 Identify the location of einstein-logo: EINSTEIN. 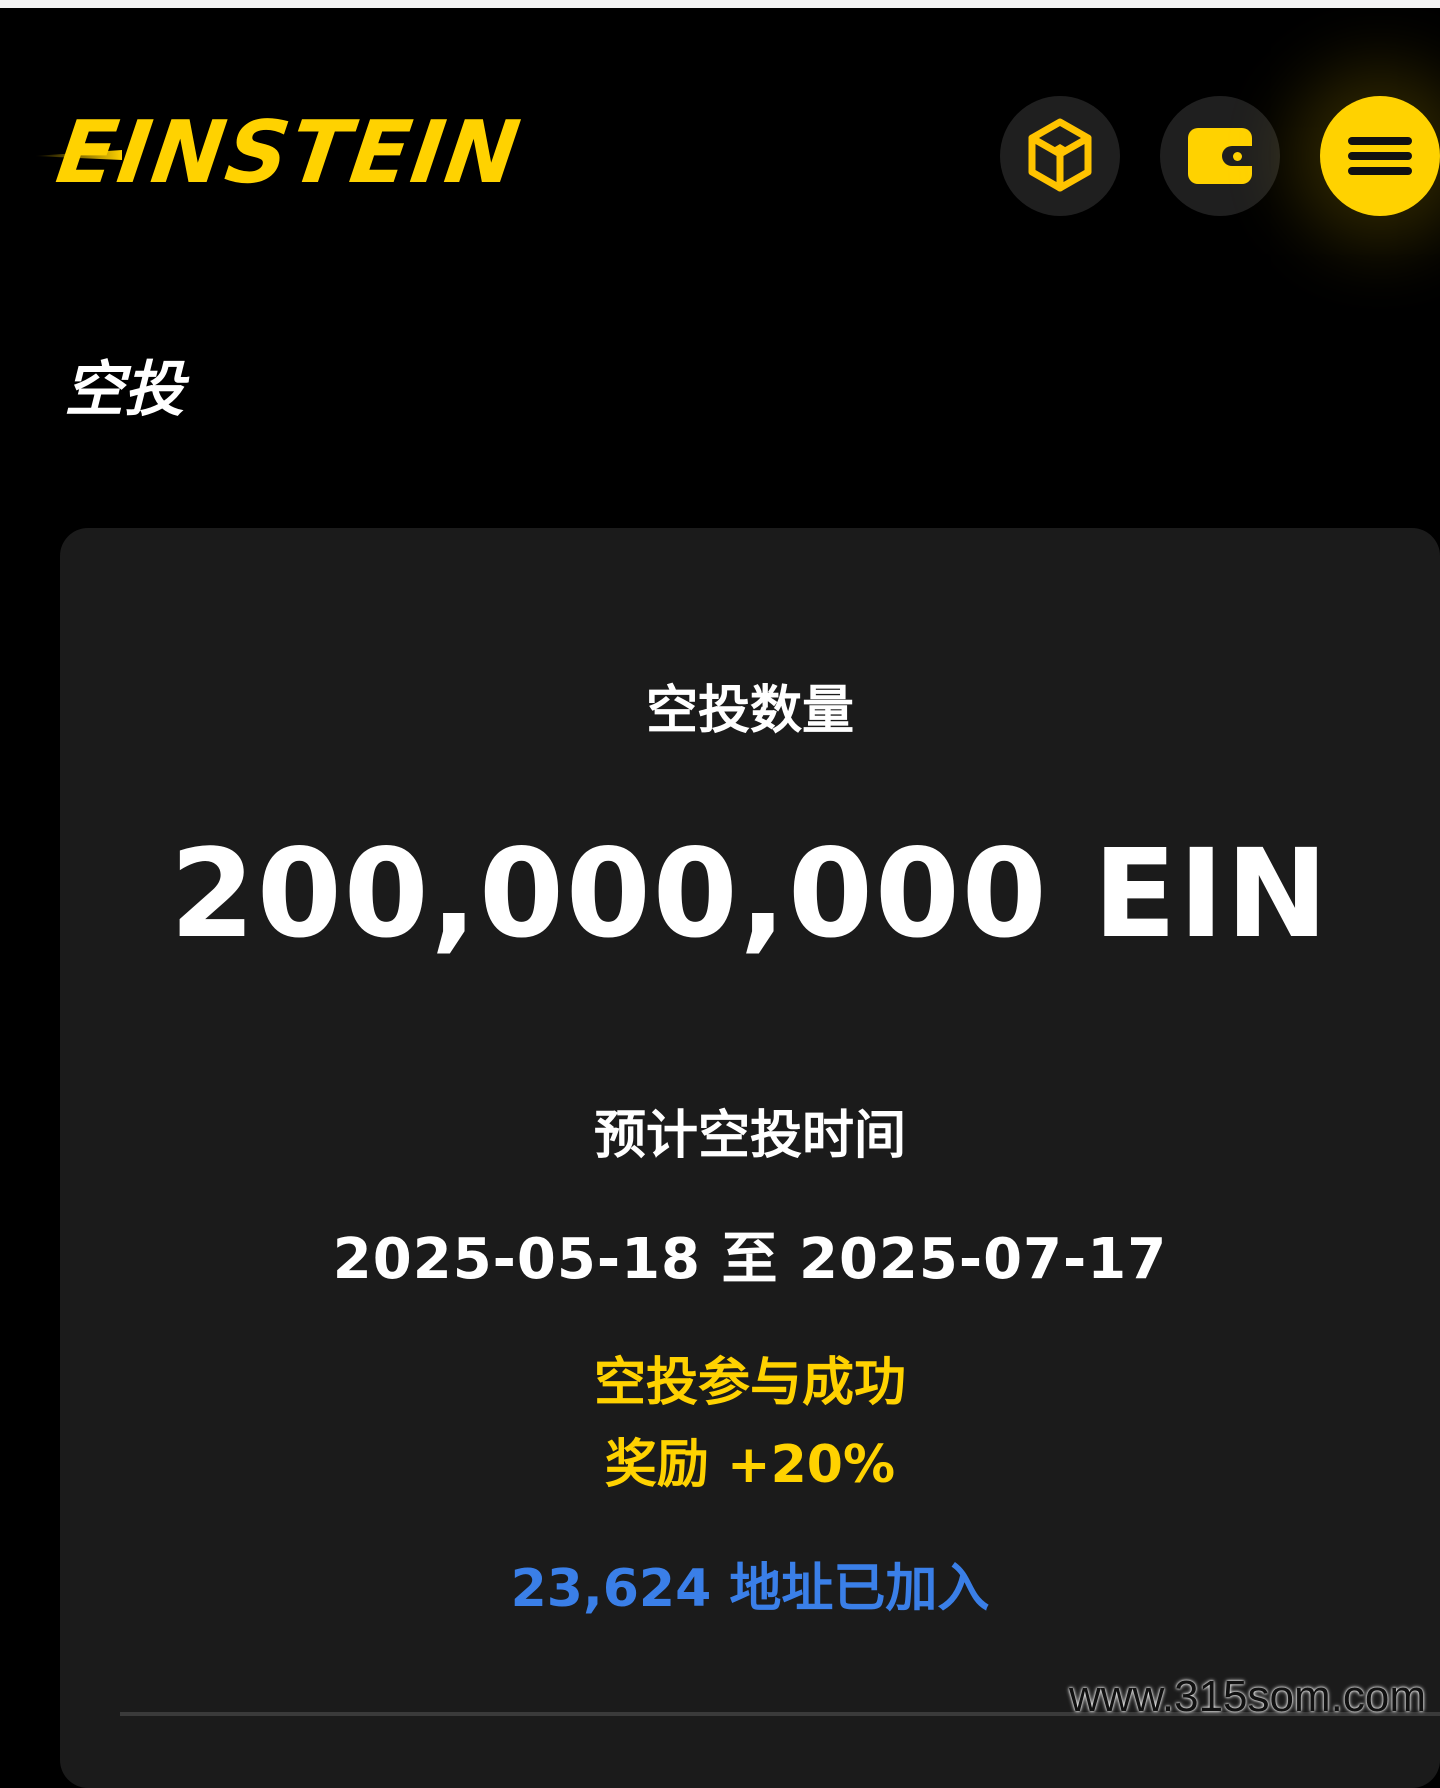
(280, 153).